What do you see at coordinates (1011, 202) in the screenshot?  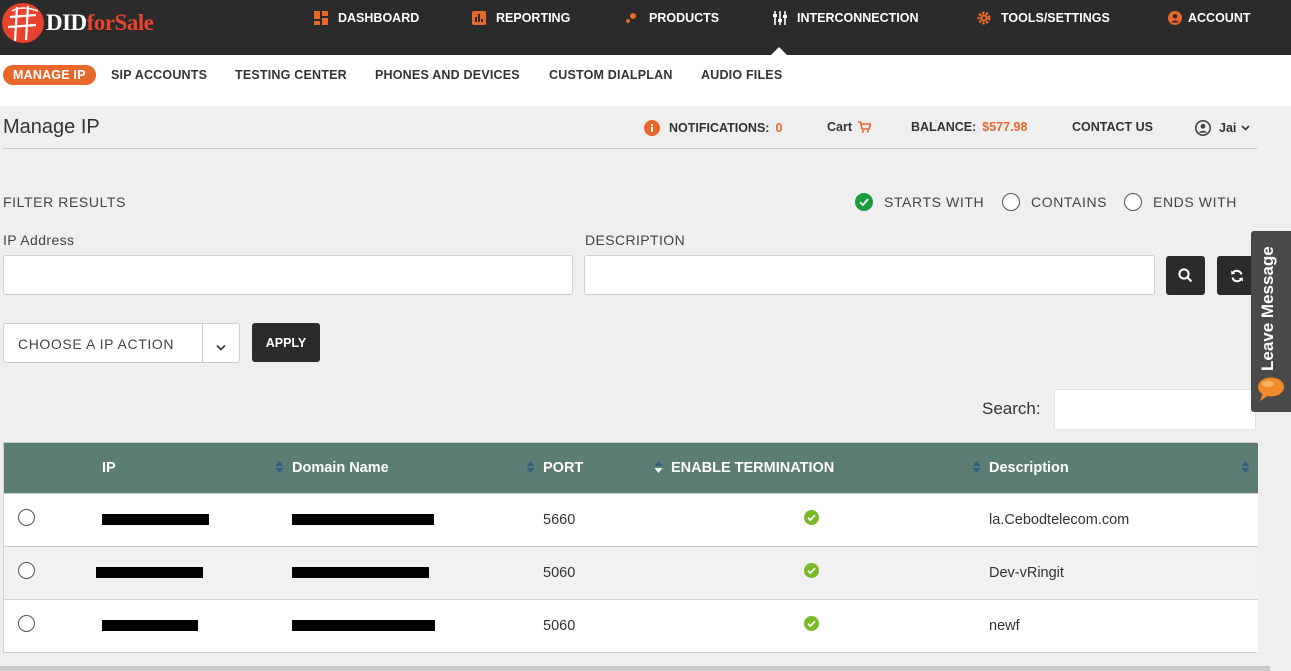 I see `unchecked-radio-icon` at bounding box center [1011, 202].